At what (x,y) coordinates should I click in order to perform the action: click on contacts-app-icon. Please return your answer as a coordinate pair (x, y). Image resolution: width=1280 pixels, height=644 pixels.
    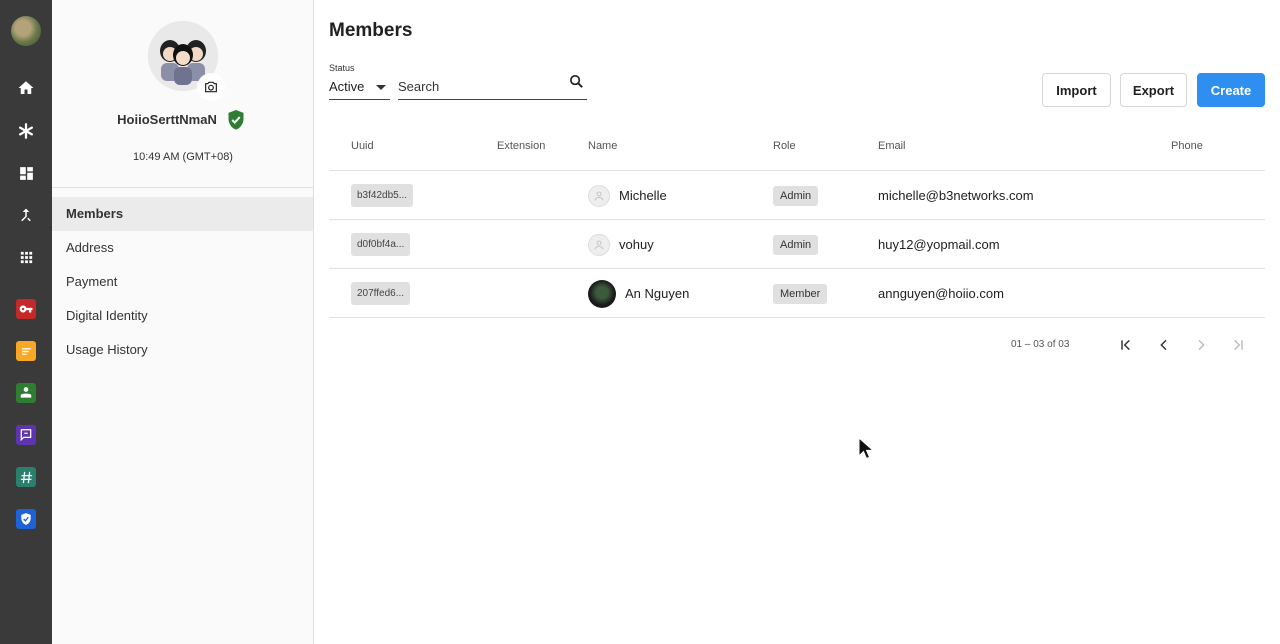
    Looking at the image, I should click on (26, 393).